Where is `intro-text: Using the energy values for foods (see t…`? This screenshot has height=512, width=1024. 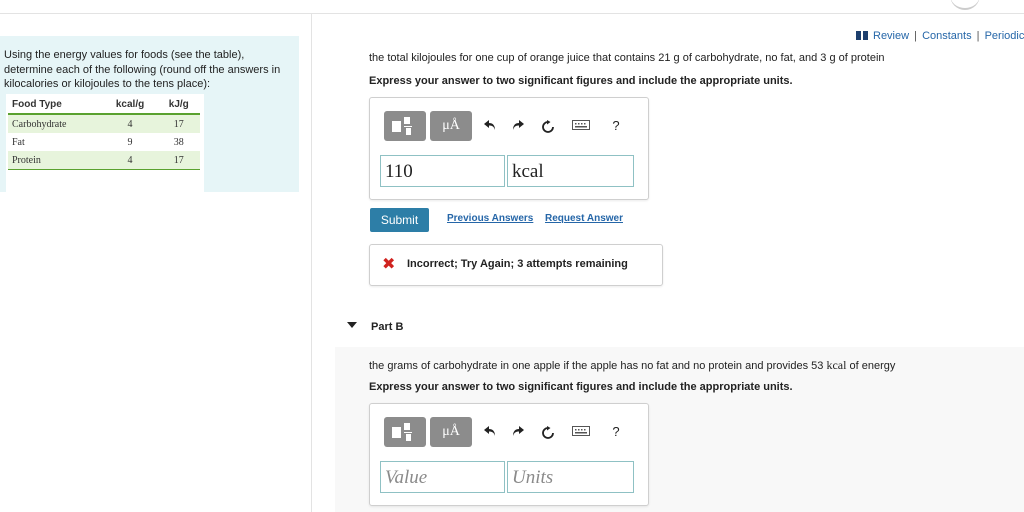 intro-text: Using the energy values for foods (see t… is located at coordinates (142, 69).